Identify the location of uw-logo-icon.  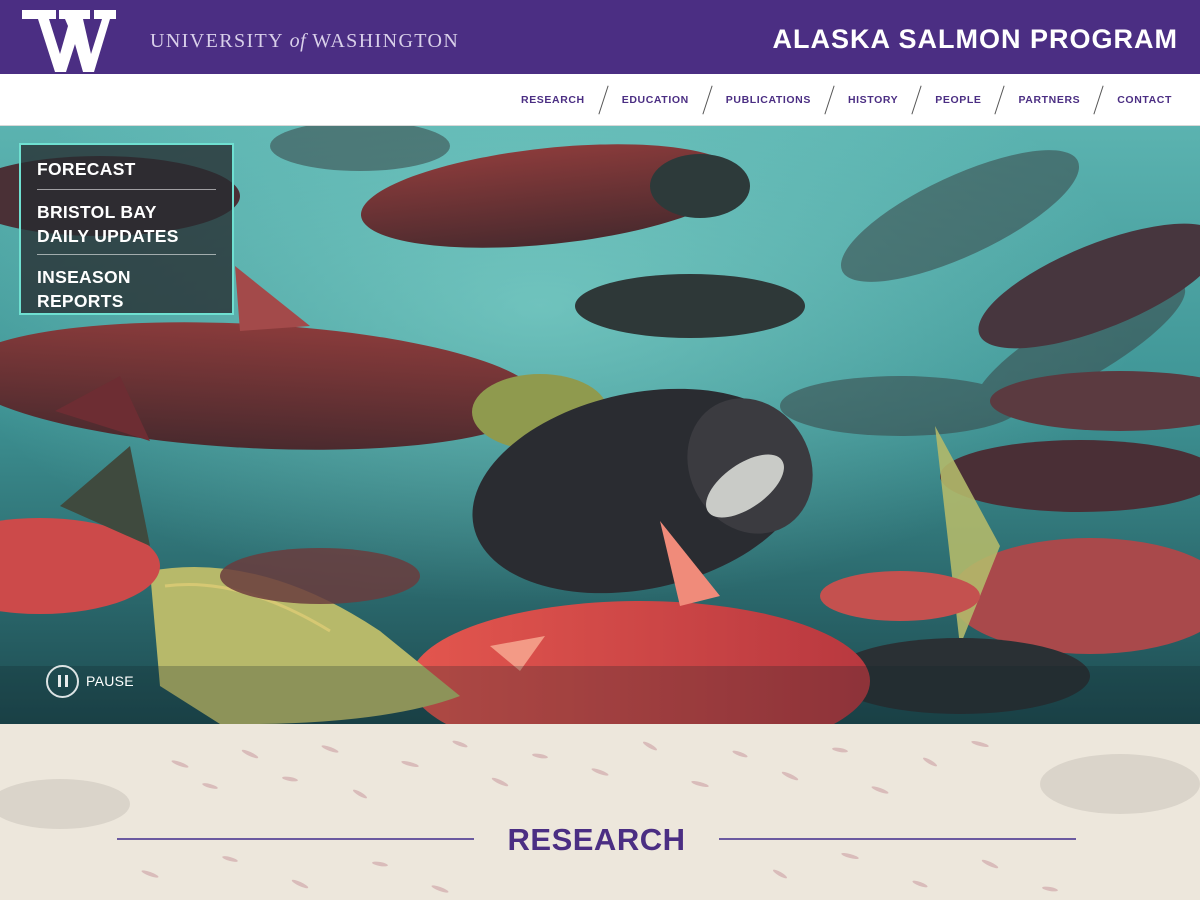
(69, 41).